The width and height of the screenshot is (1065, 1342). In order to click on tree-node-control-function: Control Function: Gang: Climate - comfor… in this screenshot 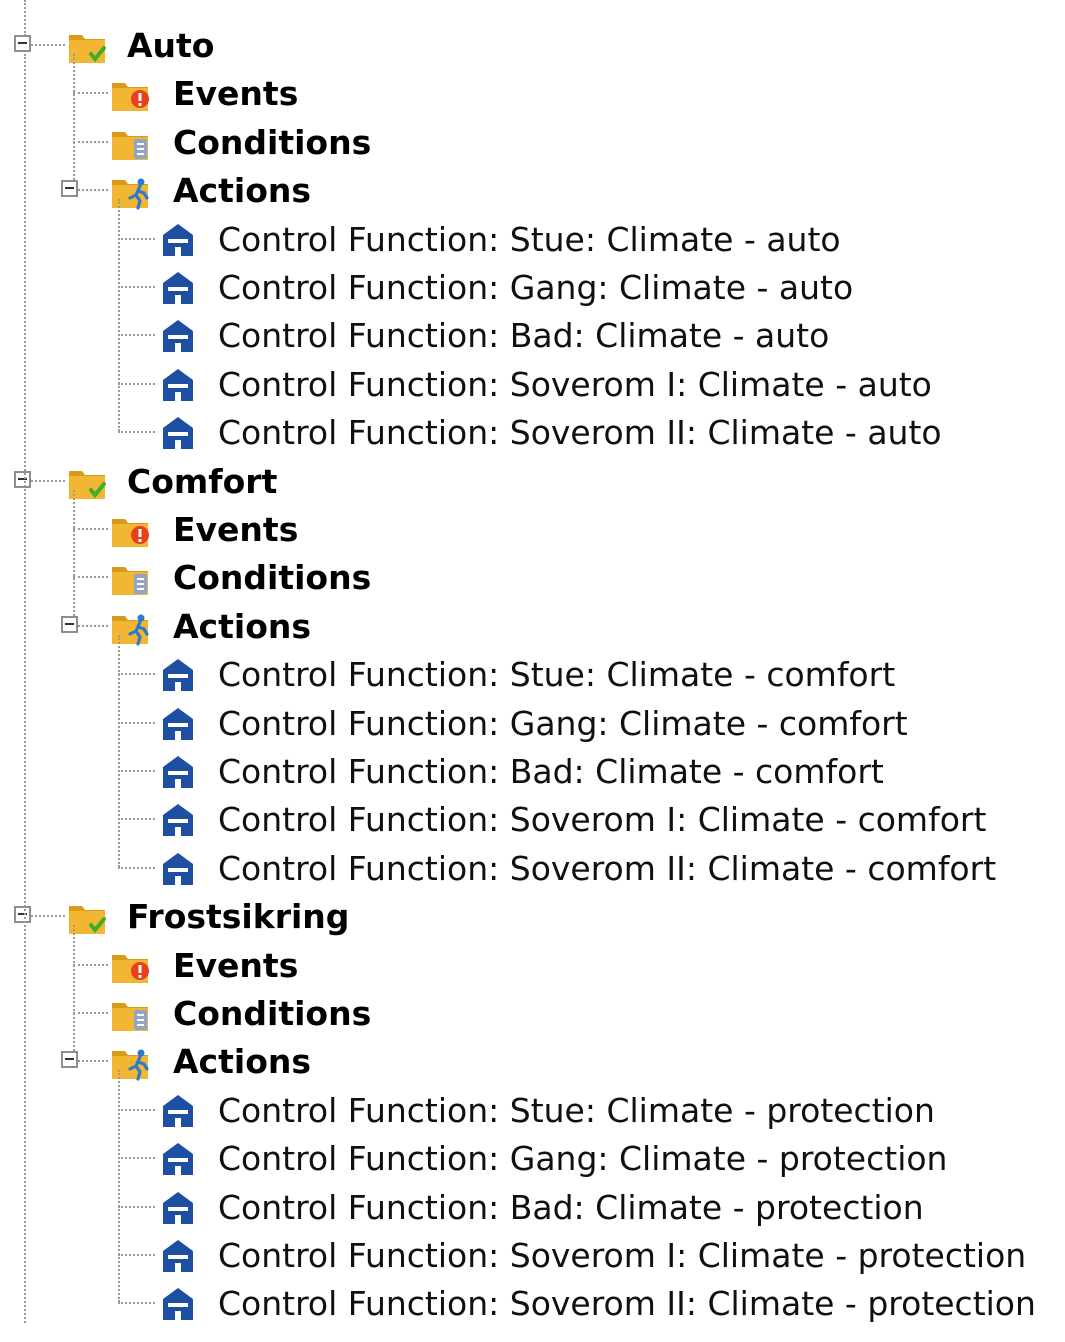, I will do `click(532, 724)`.